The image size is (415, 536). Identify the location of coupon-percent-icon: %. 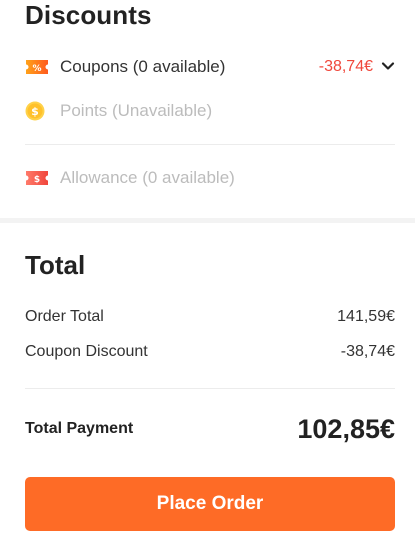
(37, 67).